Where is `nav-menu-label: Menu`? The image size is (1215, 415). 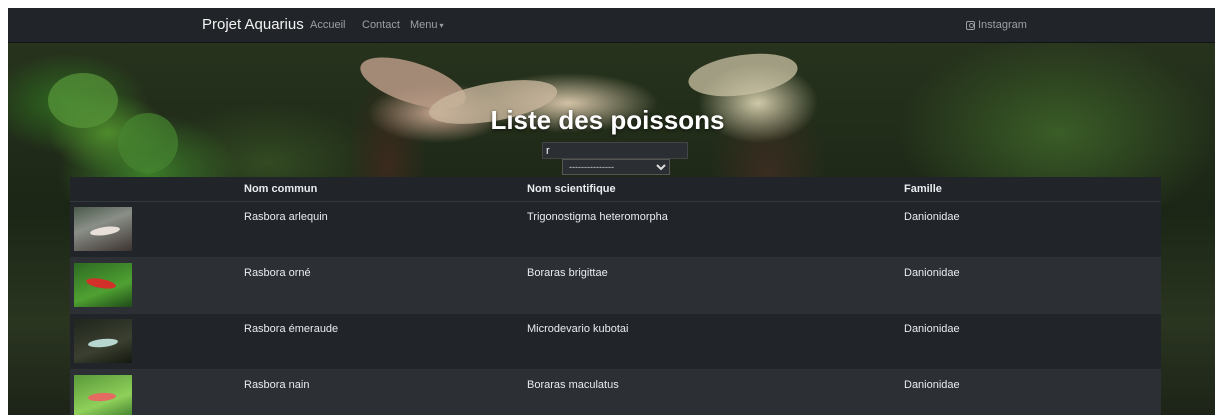 nav-menu-label: Menu is located at coordinates (424, 25).